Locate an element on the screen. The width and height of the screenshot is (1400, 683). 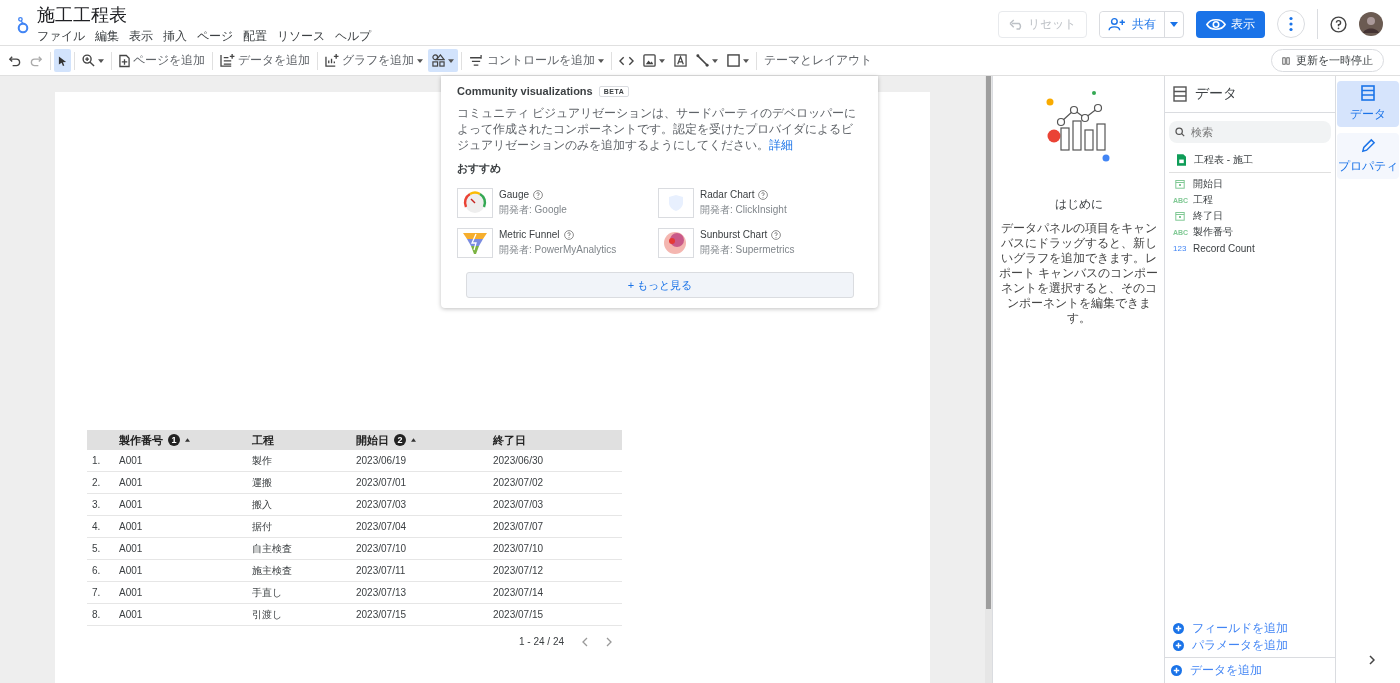
sheet-icon is located at coordinates (1181, 160).